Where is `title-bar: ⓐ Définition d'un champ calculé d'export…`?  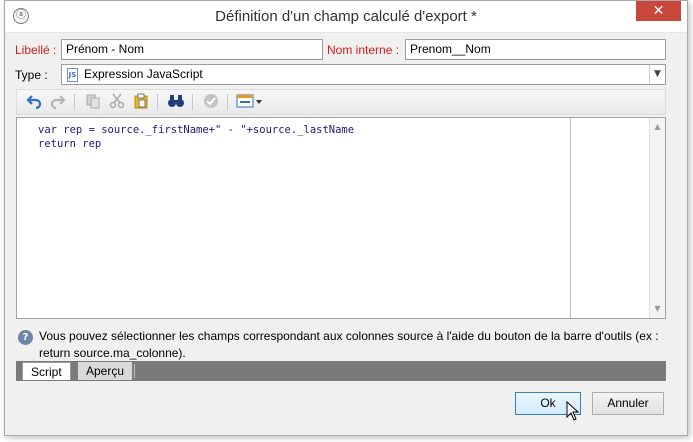
title-bar: ⓐ Définition d'un champ calculé d'export… is located at coordinates (346, 17).